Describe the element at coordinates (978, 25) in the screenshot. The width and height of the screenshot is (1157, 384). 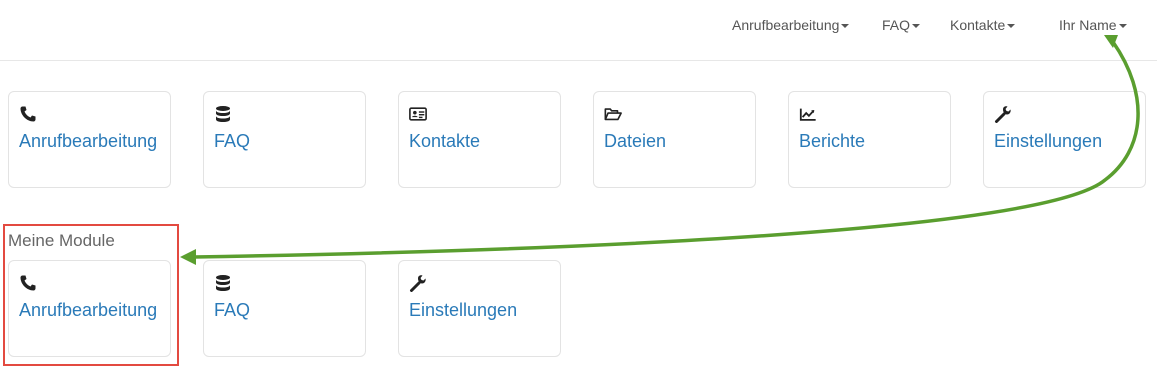
I see `nav-label: Kontakte` at that location.